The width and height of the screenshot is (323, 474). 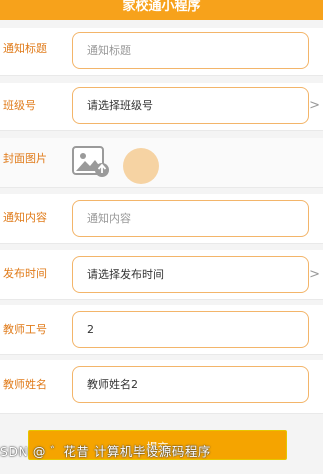 I want to click on form-row-teacher-name: 教师姓名 教师姓名2, so click(x=161, y=387).